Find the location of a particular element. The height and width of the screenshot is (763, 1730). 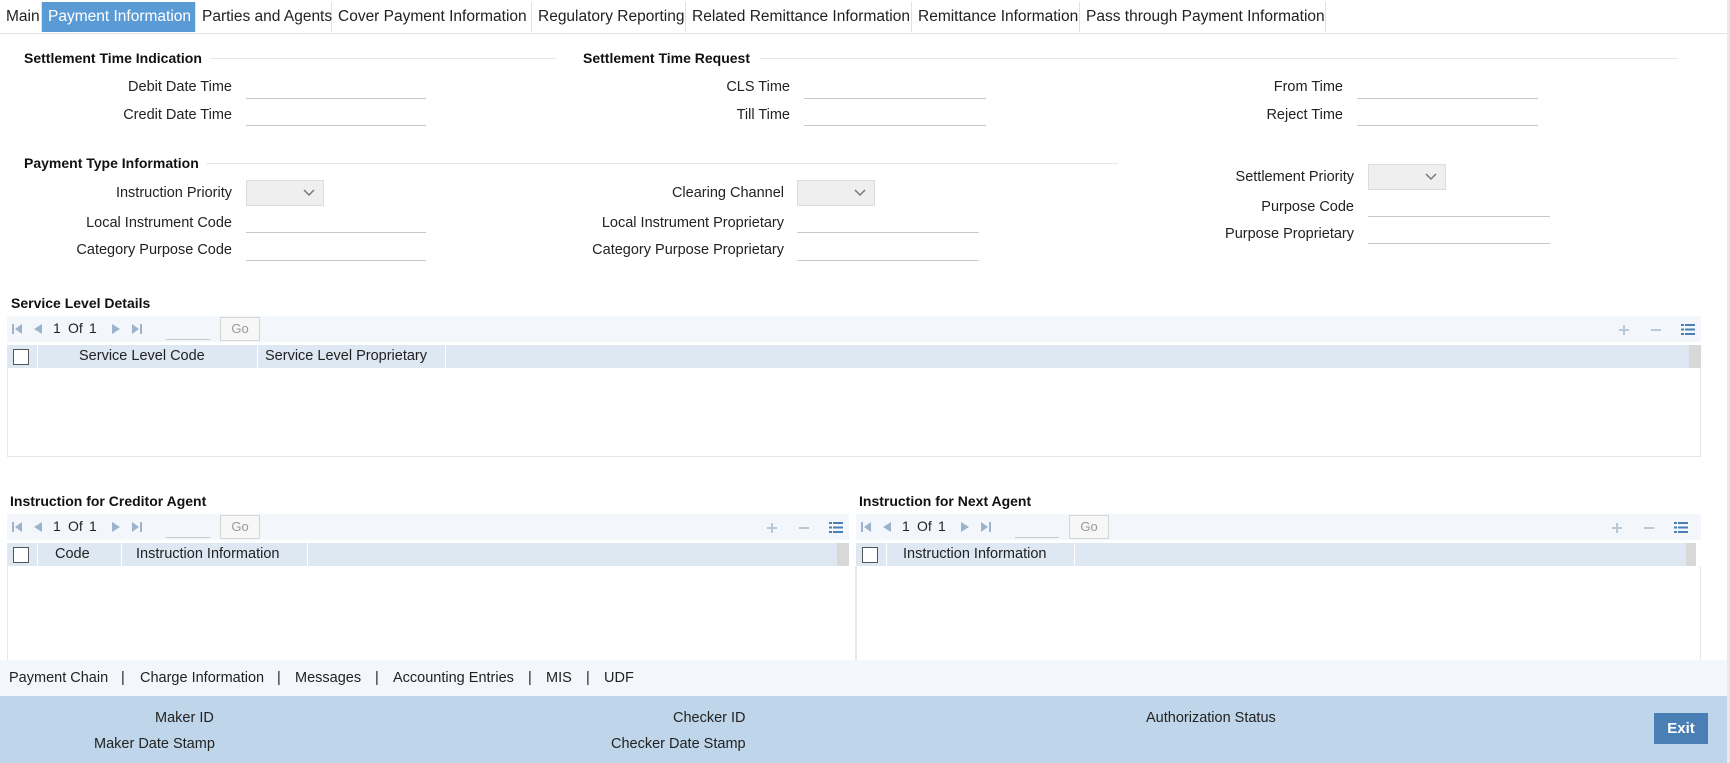

exit-button: Exit is located at coordinates (1681, 728).